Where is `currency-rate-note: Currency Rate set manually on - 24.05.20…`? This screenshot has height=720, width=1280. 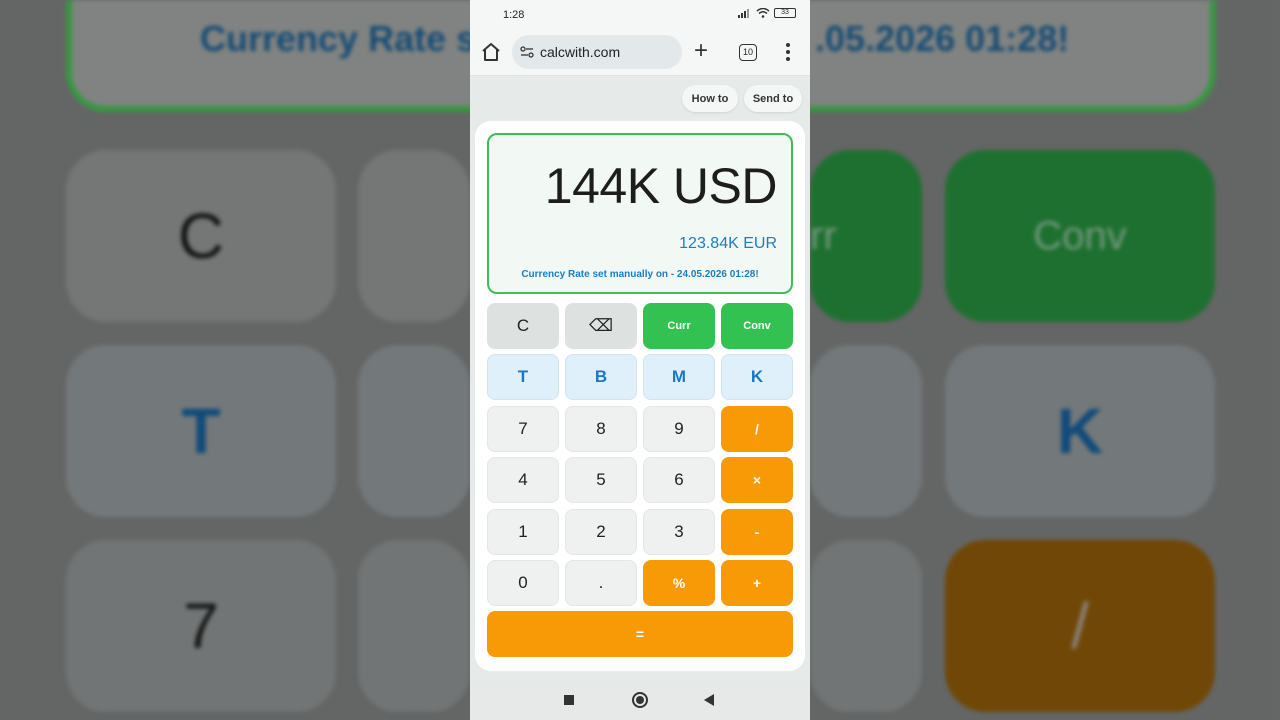 currency-rate-note: Currency Rate set manually on - 24.05.20… is located at coordinates (640, 274).